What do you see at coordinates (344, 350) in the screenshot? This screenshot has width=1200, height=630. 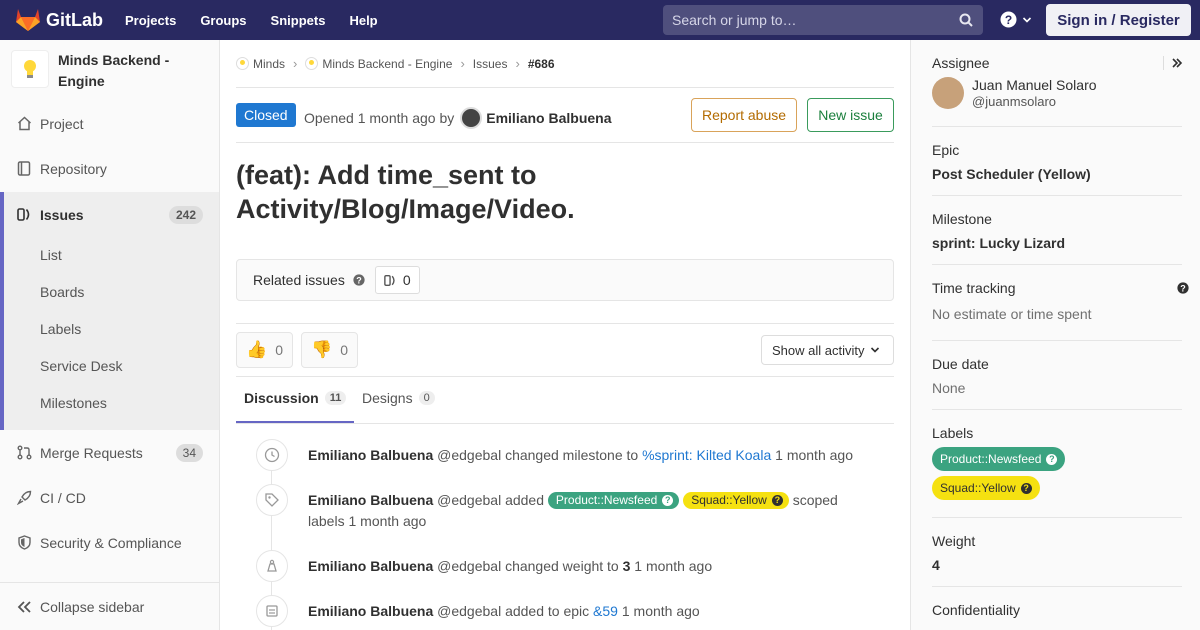 I see `thumbsdown-count: 0` at bounding box center [344, 350].